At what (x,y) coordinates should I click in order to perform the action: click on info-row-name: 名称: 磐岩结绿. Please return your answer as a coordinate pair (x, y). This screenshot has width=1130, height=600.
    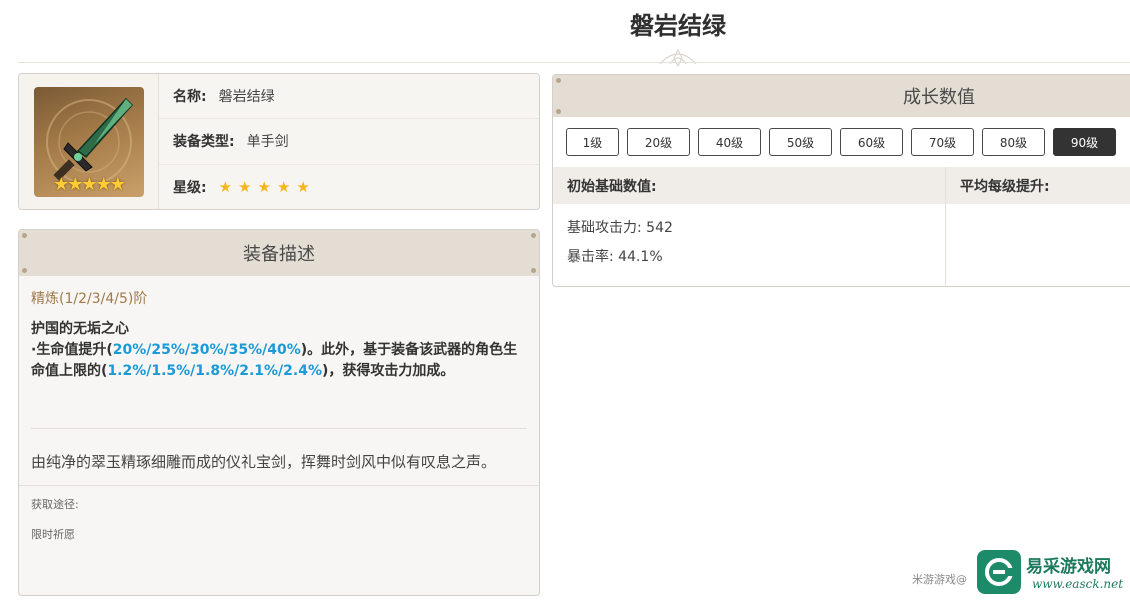
    Looking at the image, I should click on (349, 97).